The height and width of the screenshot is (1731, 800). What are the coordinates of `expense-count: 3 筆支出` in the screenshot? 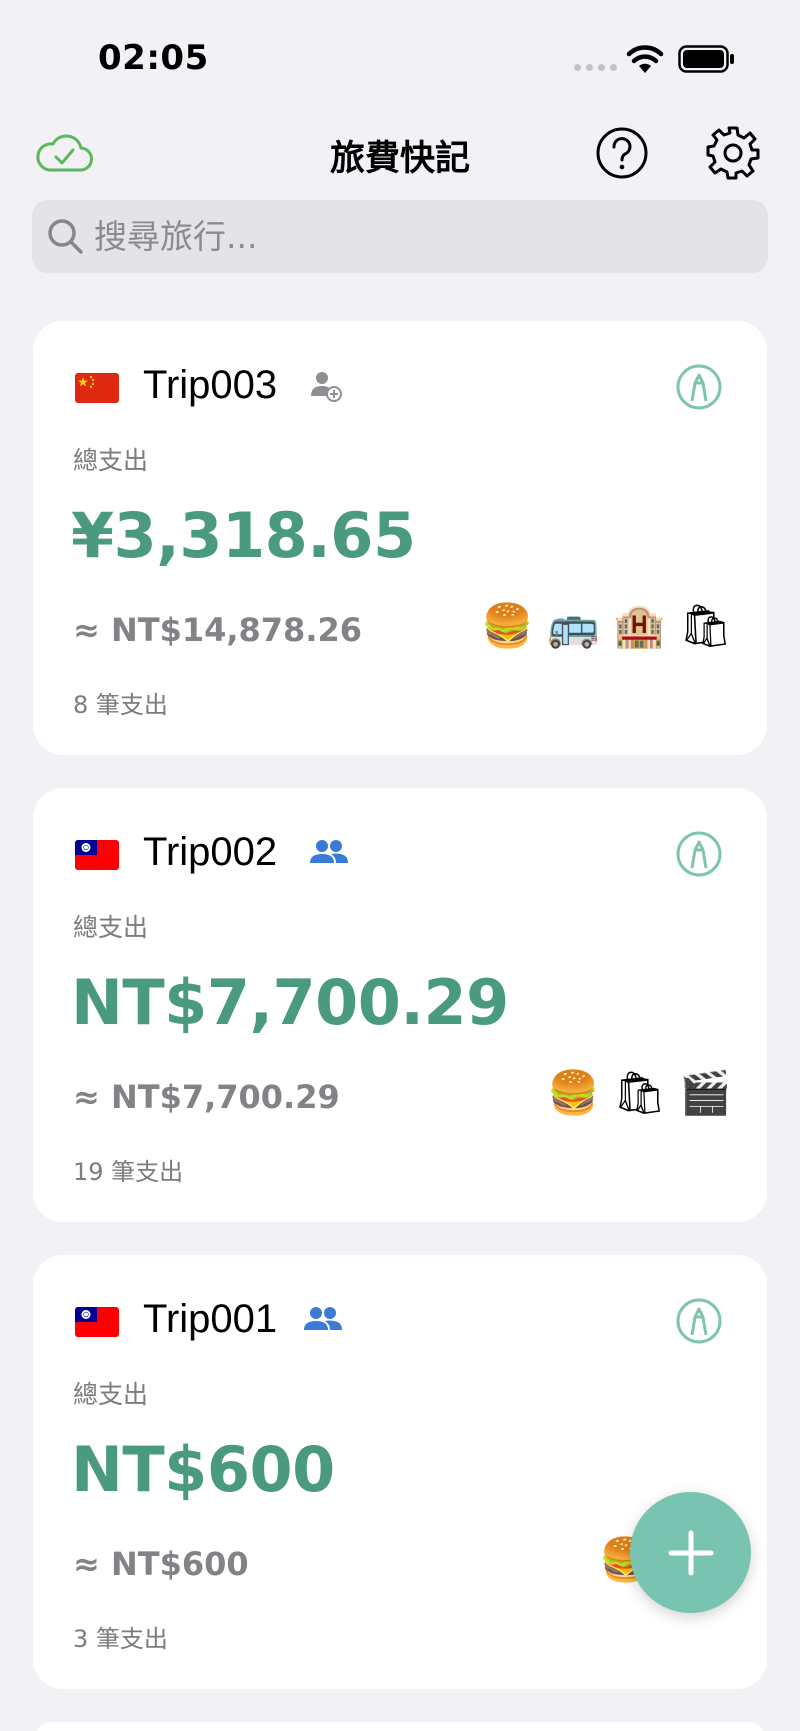 It's located at (120, 1639).